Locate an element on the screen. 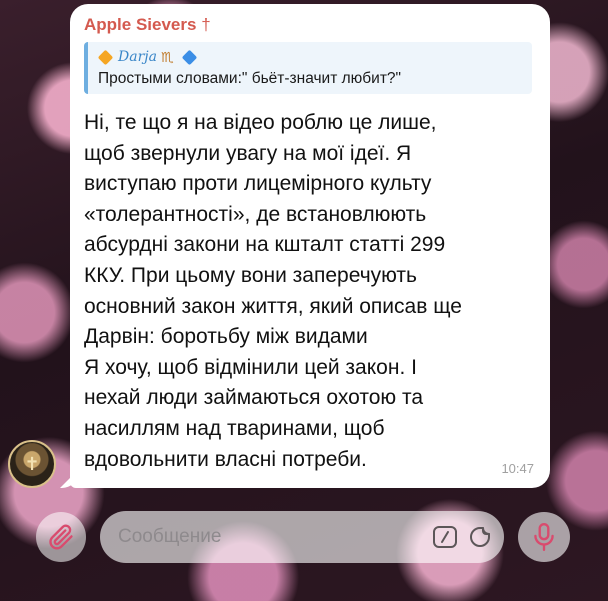 The image size is (608, 601). command-icon is located at coordinates (445, 537).